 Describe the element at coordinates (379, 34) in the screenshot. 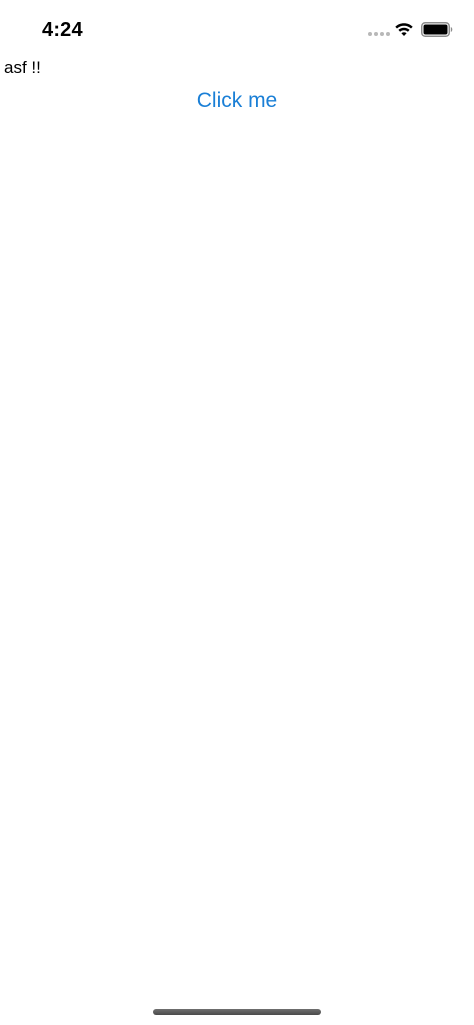

I see `signal-dots-icon` at that location.